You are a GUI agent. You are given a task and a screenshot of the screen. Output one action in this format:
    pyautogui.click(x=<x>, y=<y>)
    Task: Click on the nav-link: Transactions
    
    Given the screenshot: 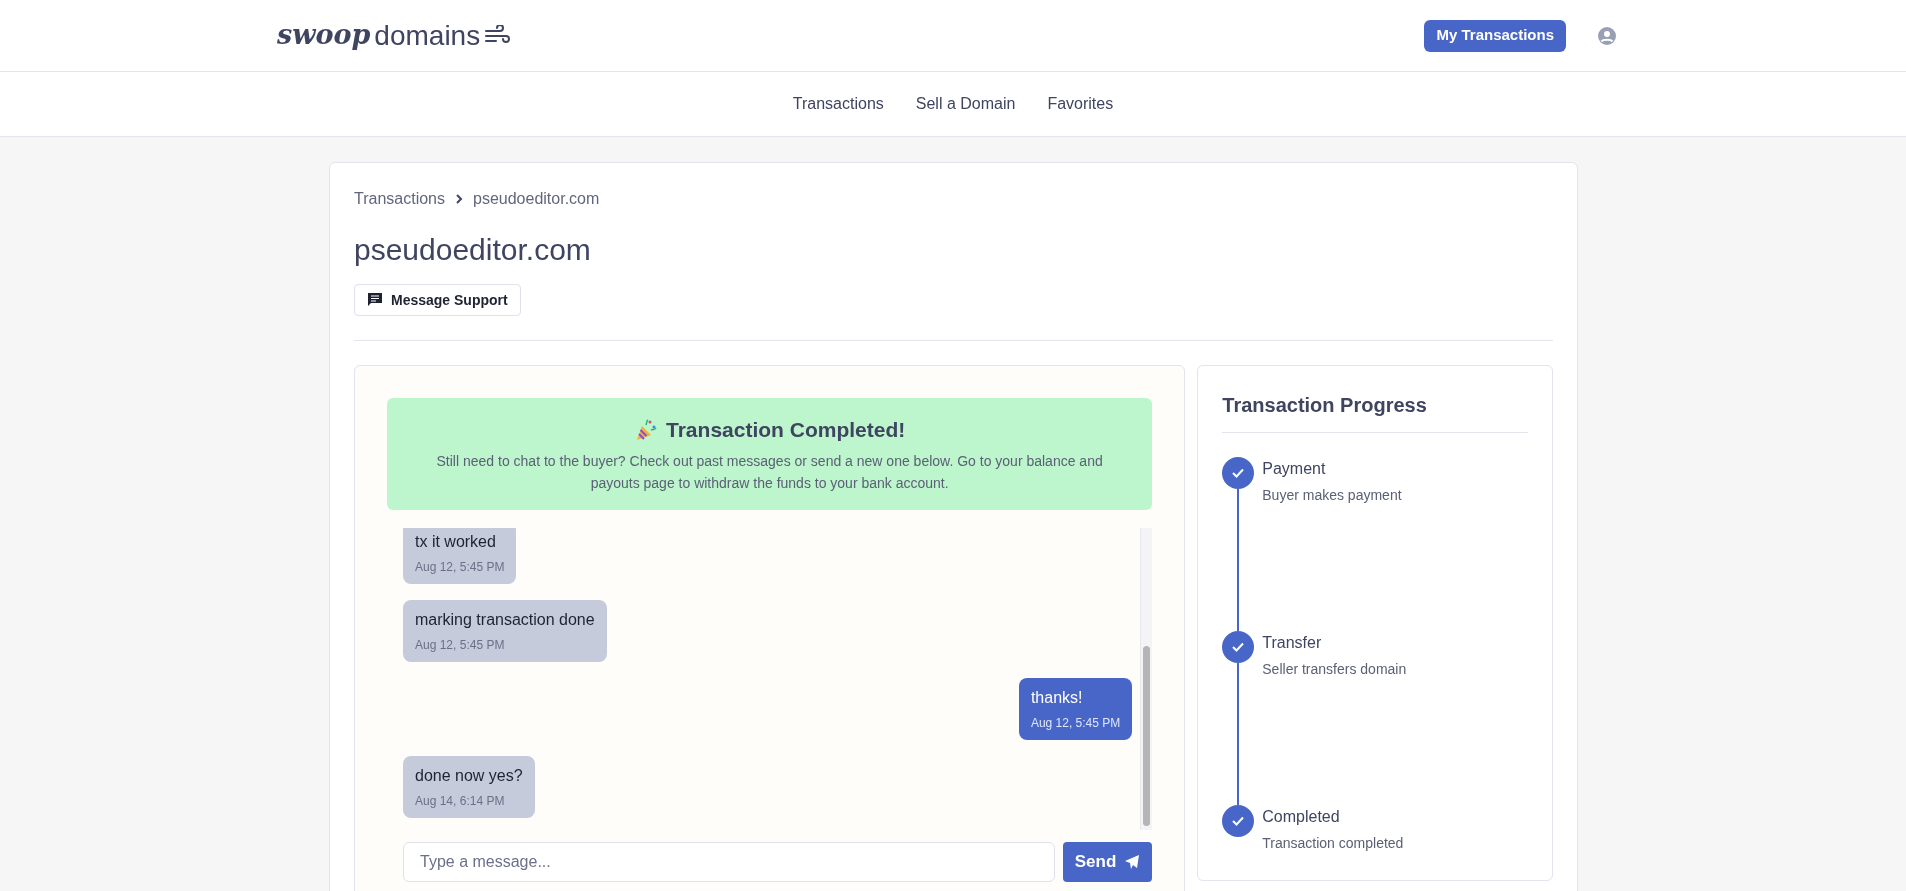 What is the action you would take?
    pyautogui.click(x=838, y=104)
    